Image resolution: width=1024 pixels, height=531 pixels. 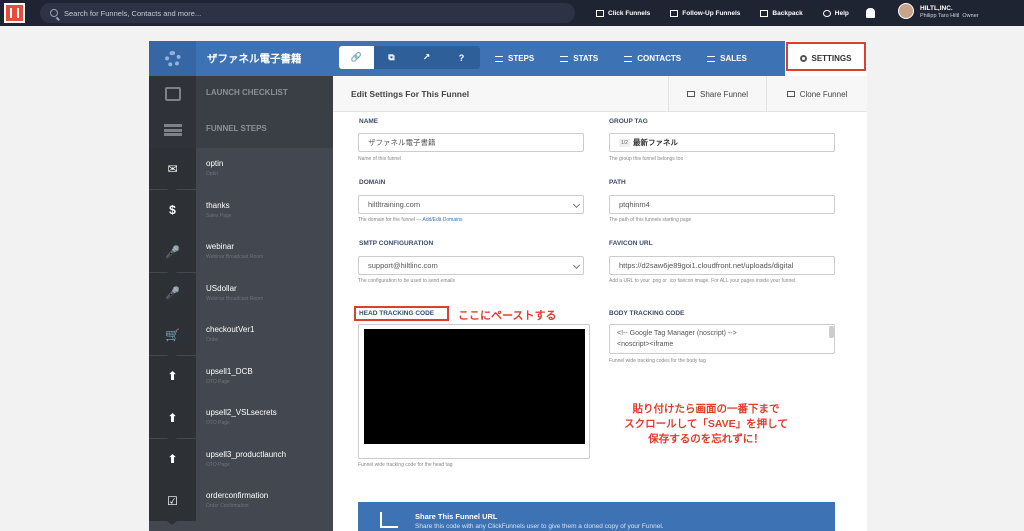 I want to click on sidebar-launch-checklist: LAUNCH CHECKLIST, so click(x=241, y=94).